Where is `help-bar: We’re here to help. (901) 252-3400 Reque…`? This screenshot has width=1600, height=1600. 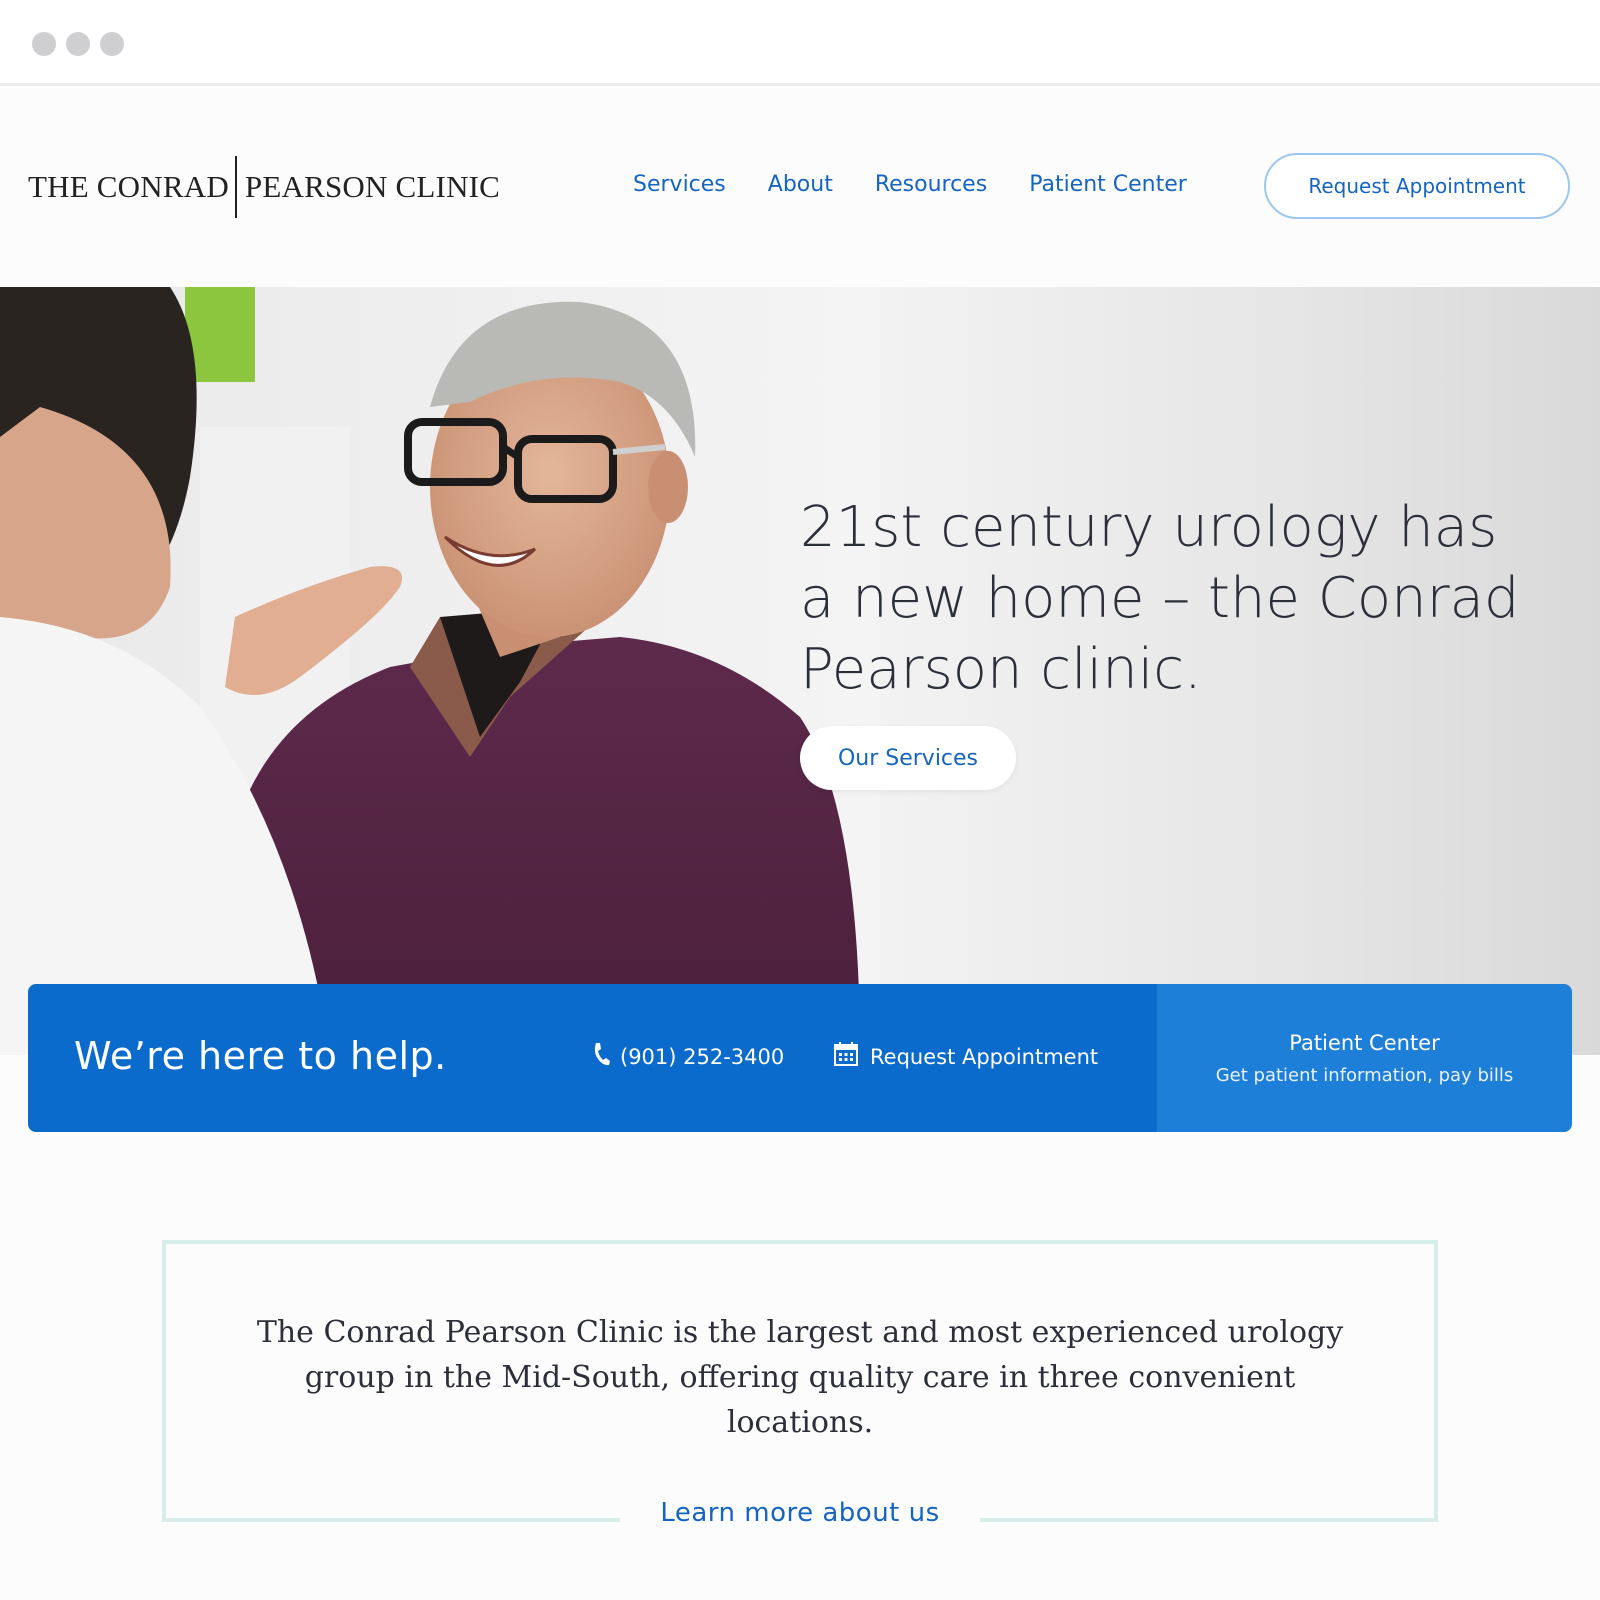 help-bar: We’re here to help. (901) 252-3400 Reque… is located at coordinates (800, 1058).